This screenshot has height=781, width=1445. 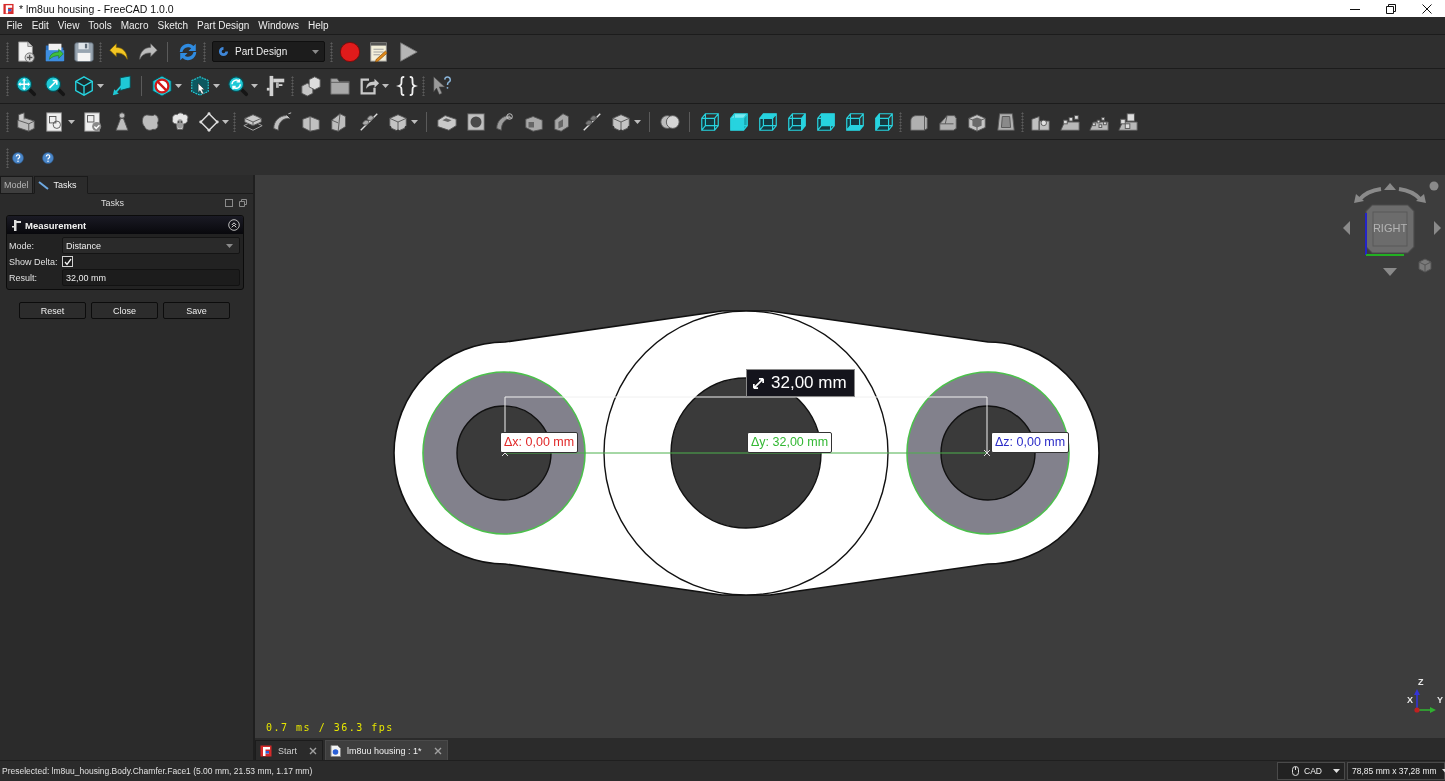 I want to click on check-icon, so click(x=67, y=261).